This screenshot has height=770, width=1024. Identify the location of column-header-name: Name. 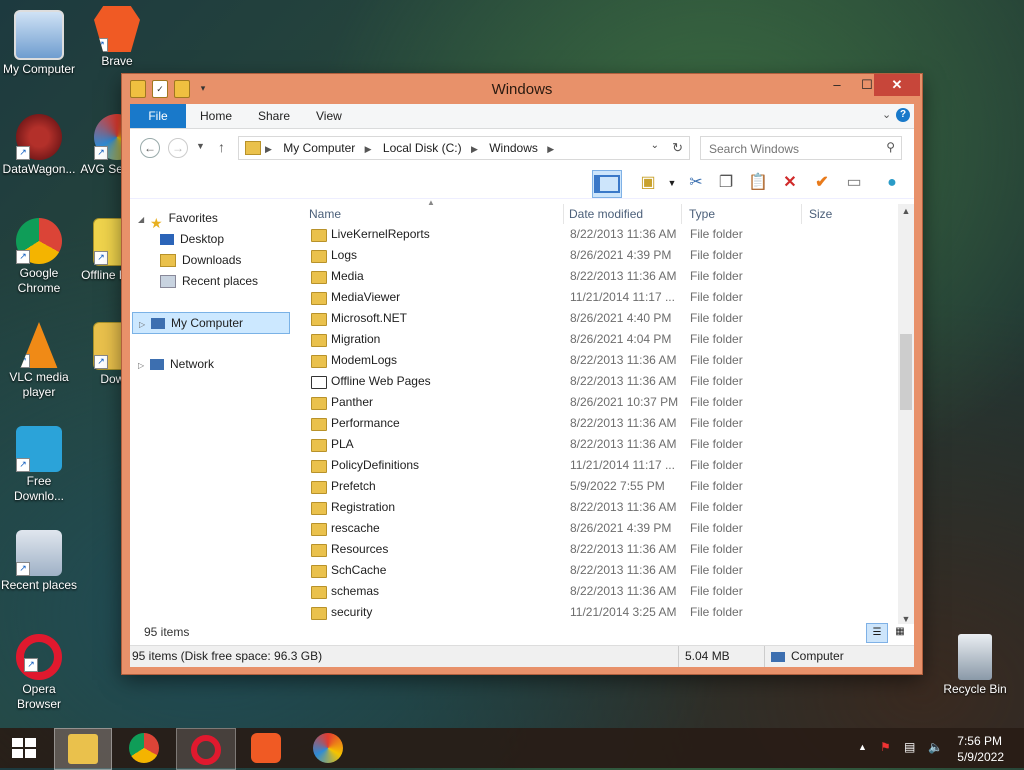
(434, 214).